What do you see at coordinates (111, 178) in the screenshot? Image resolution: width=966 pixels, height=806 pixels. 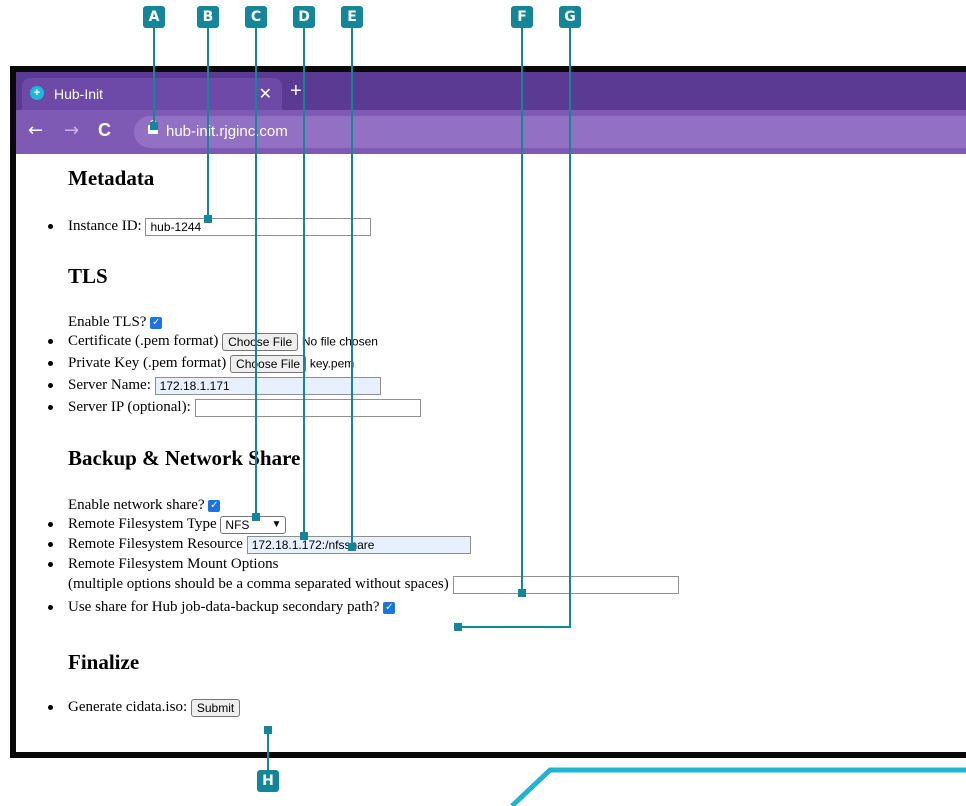 I see `metadata-heading: Metadata` at bounding box center [111, 178].